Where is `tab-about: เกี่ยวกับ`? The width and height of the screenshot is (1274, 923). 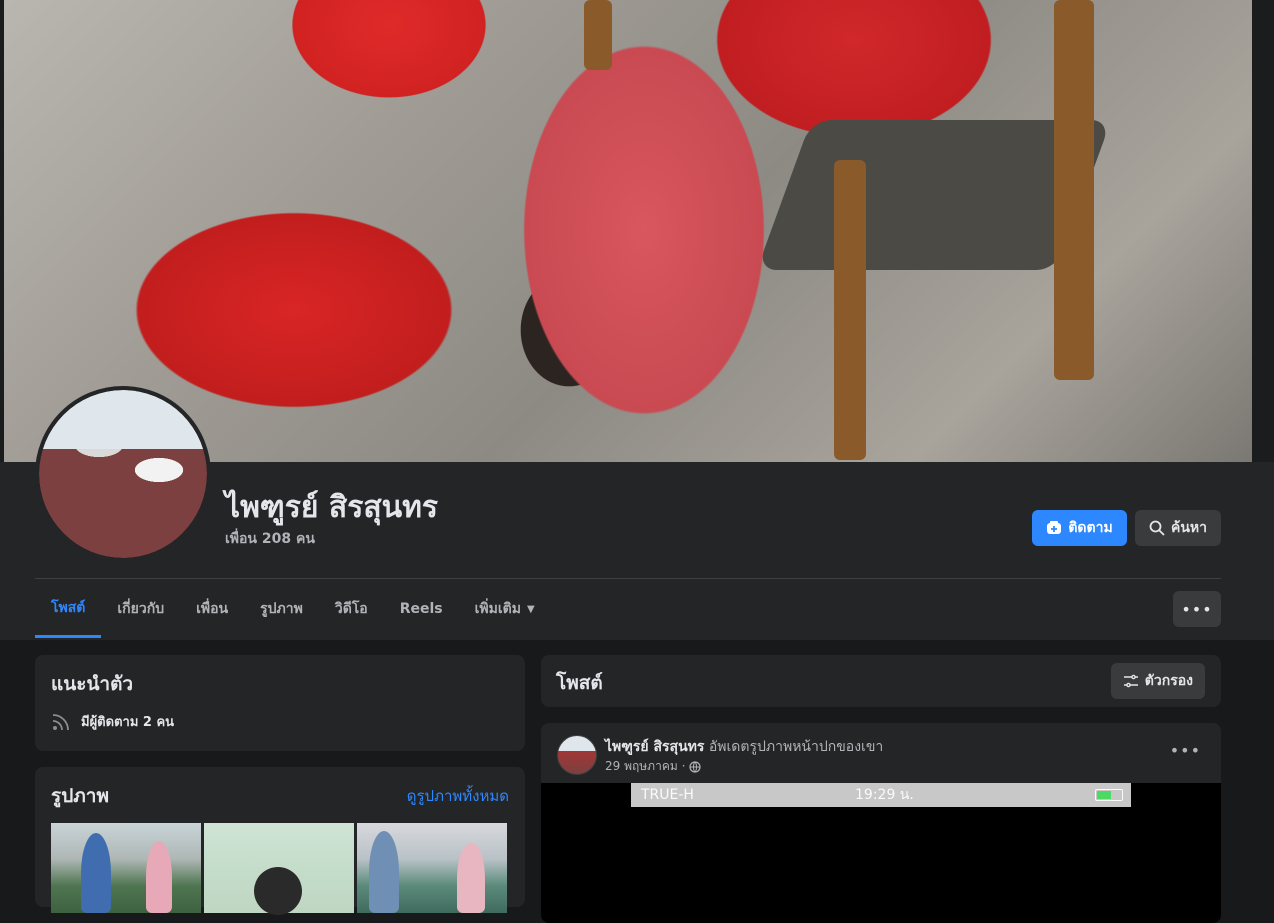 tab-about: เกี่ยวกับ is located at coordinates (140, 609).